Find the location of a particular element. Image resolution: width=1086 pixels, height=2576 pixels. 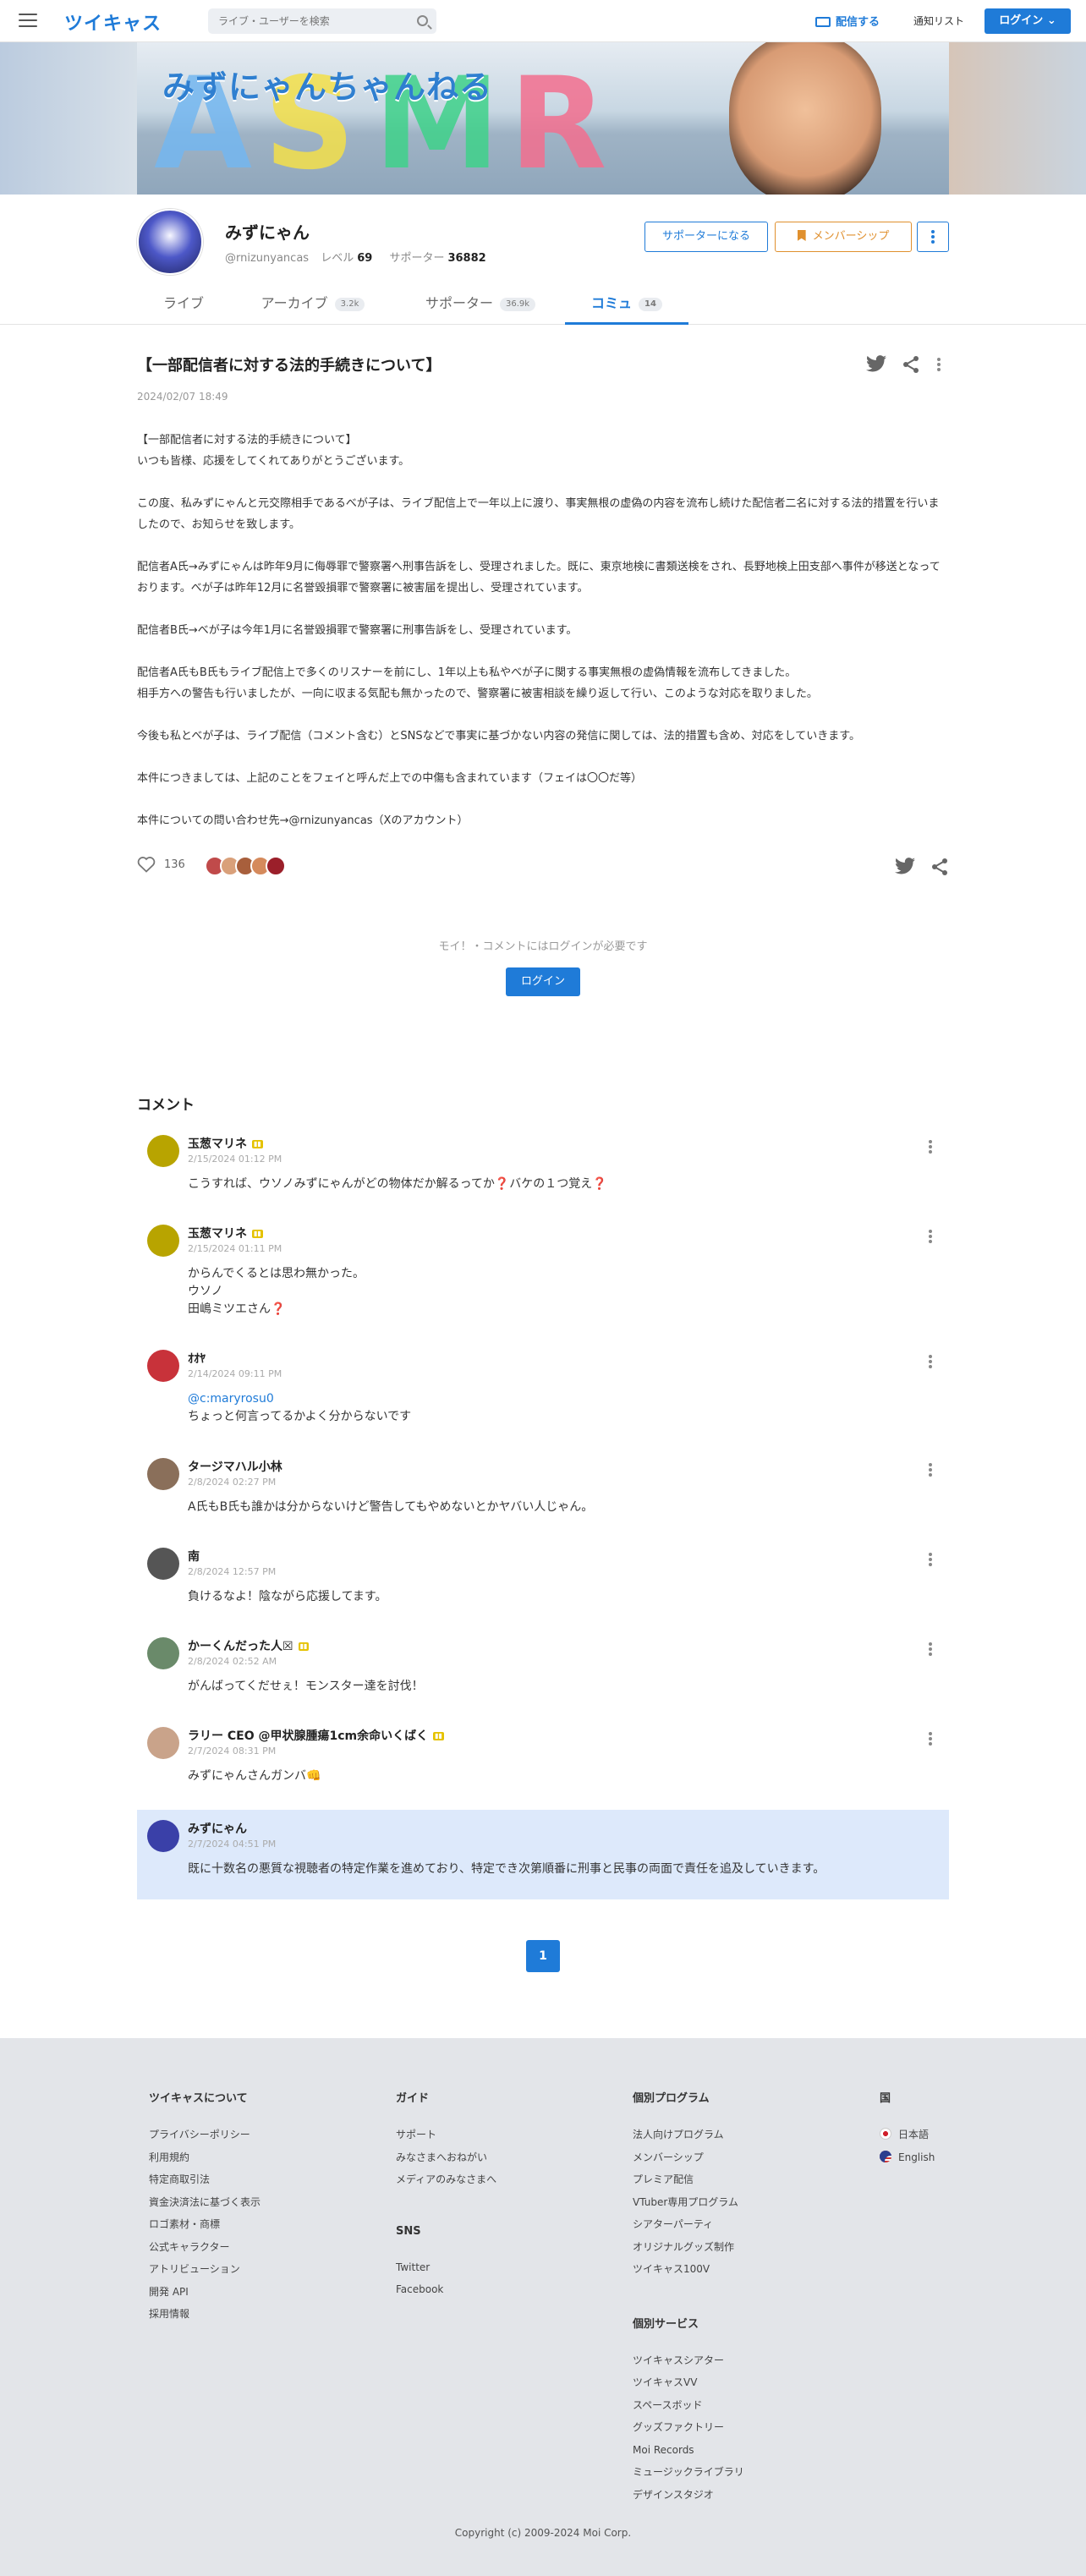

site-logo: ツイキャス is located at coordinates (113, 22).